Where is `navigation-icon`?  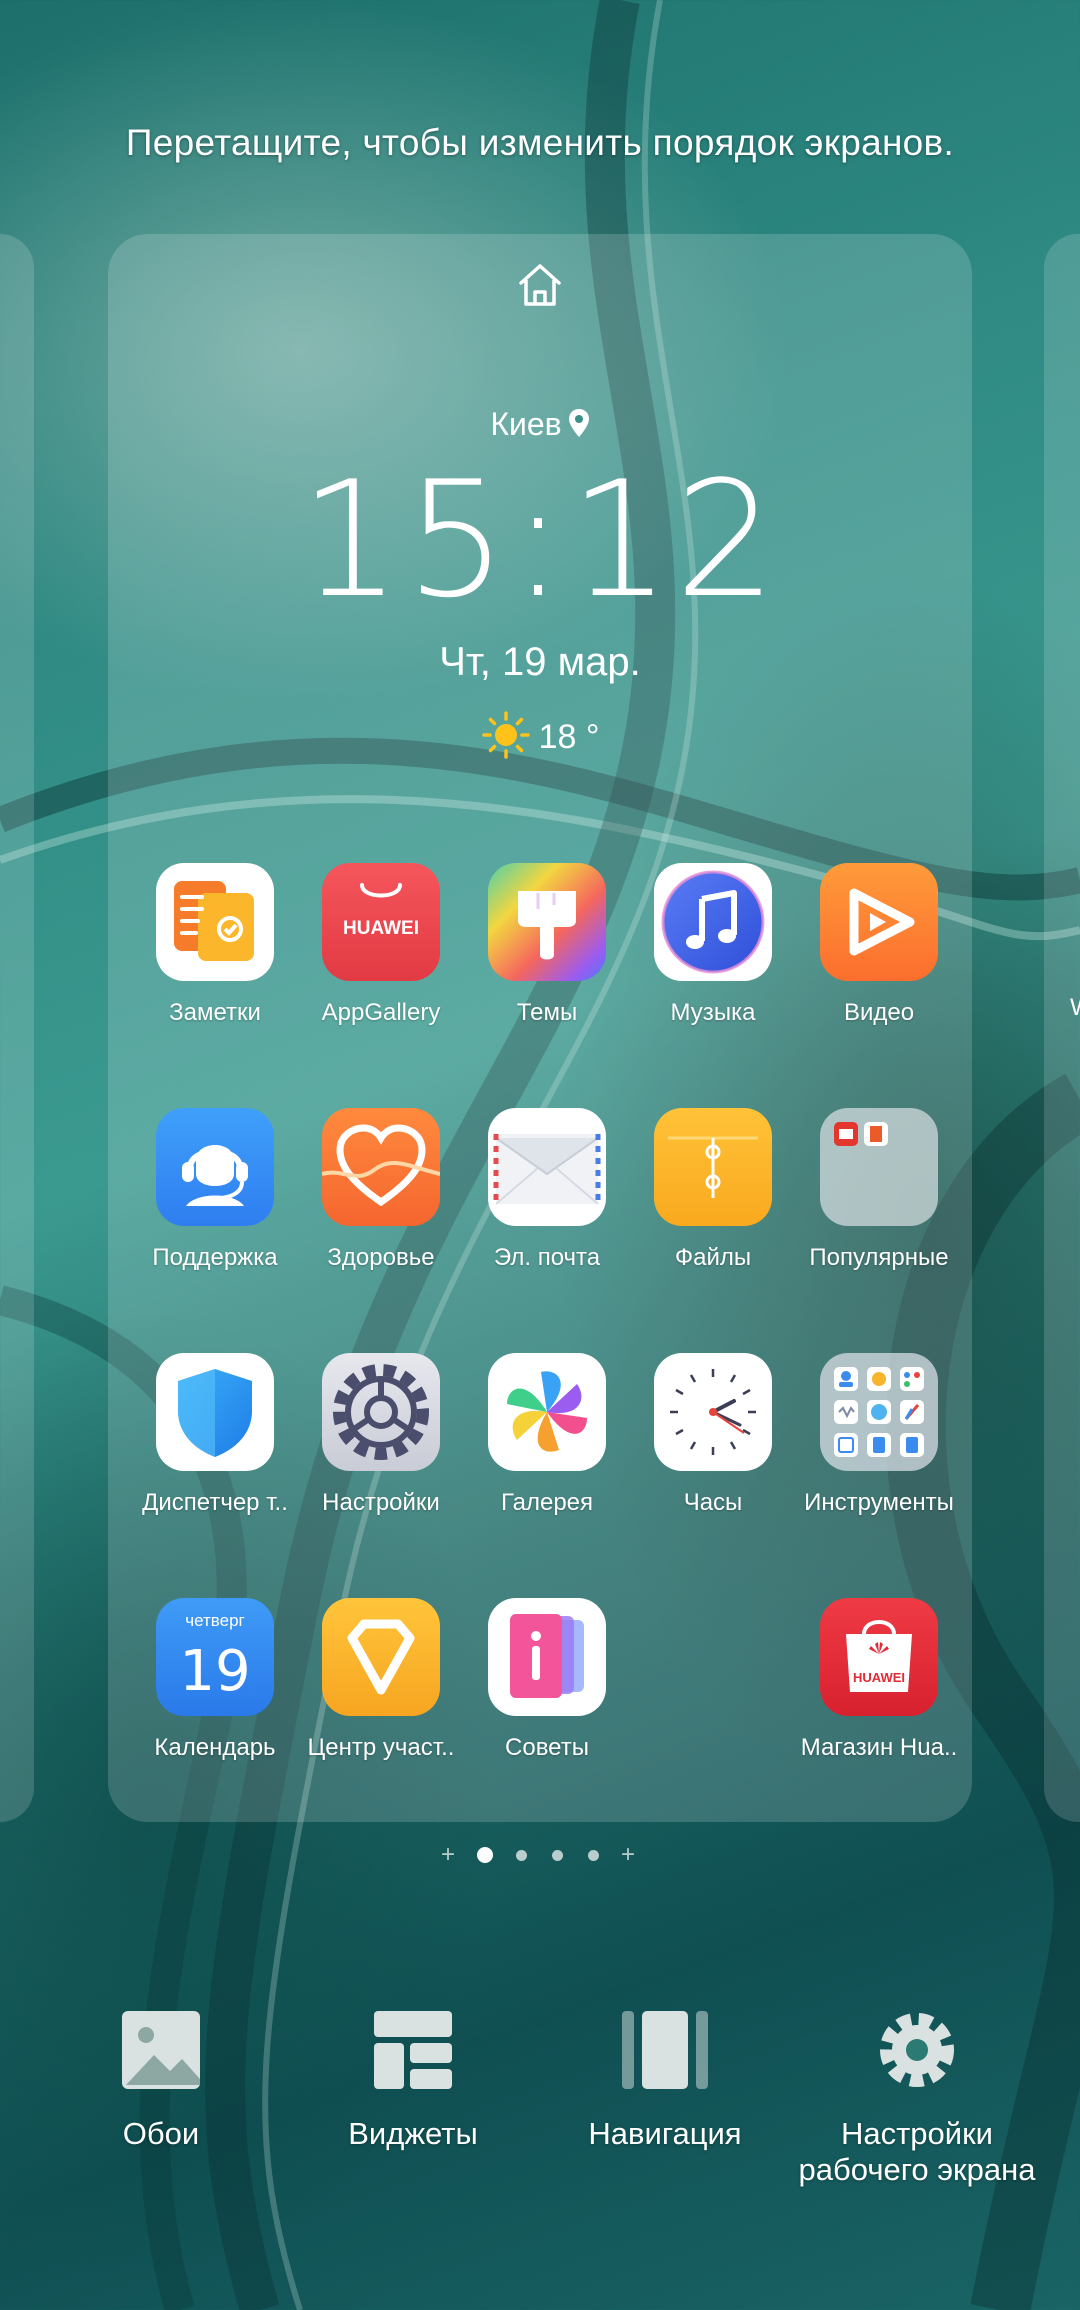
navigation-icon is located at coordinates (665, 2050).